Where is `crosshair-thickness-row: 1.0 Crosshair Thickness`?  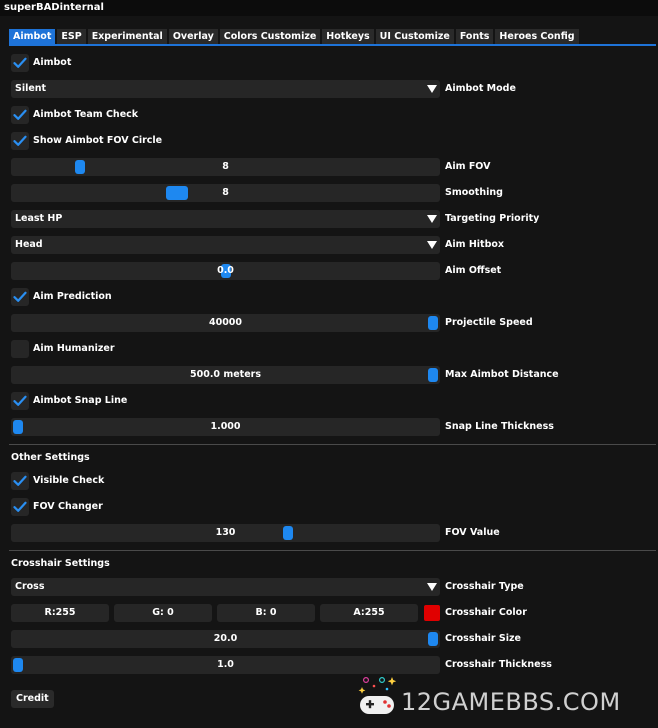
crosshair-thickness-row: 1.0 Crosshair Thickness is located at coordinates (329, 665).